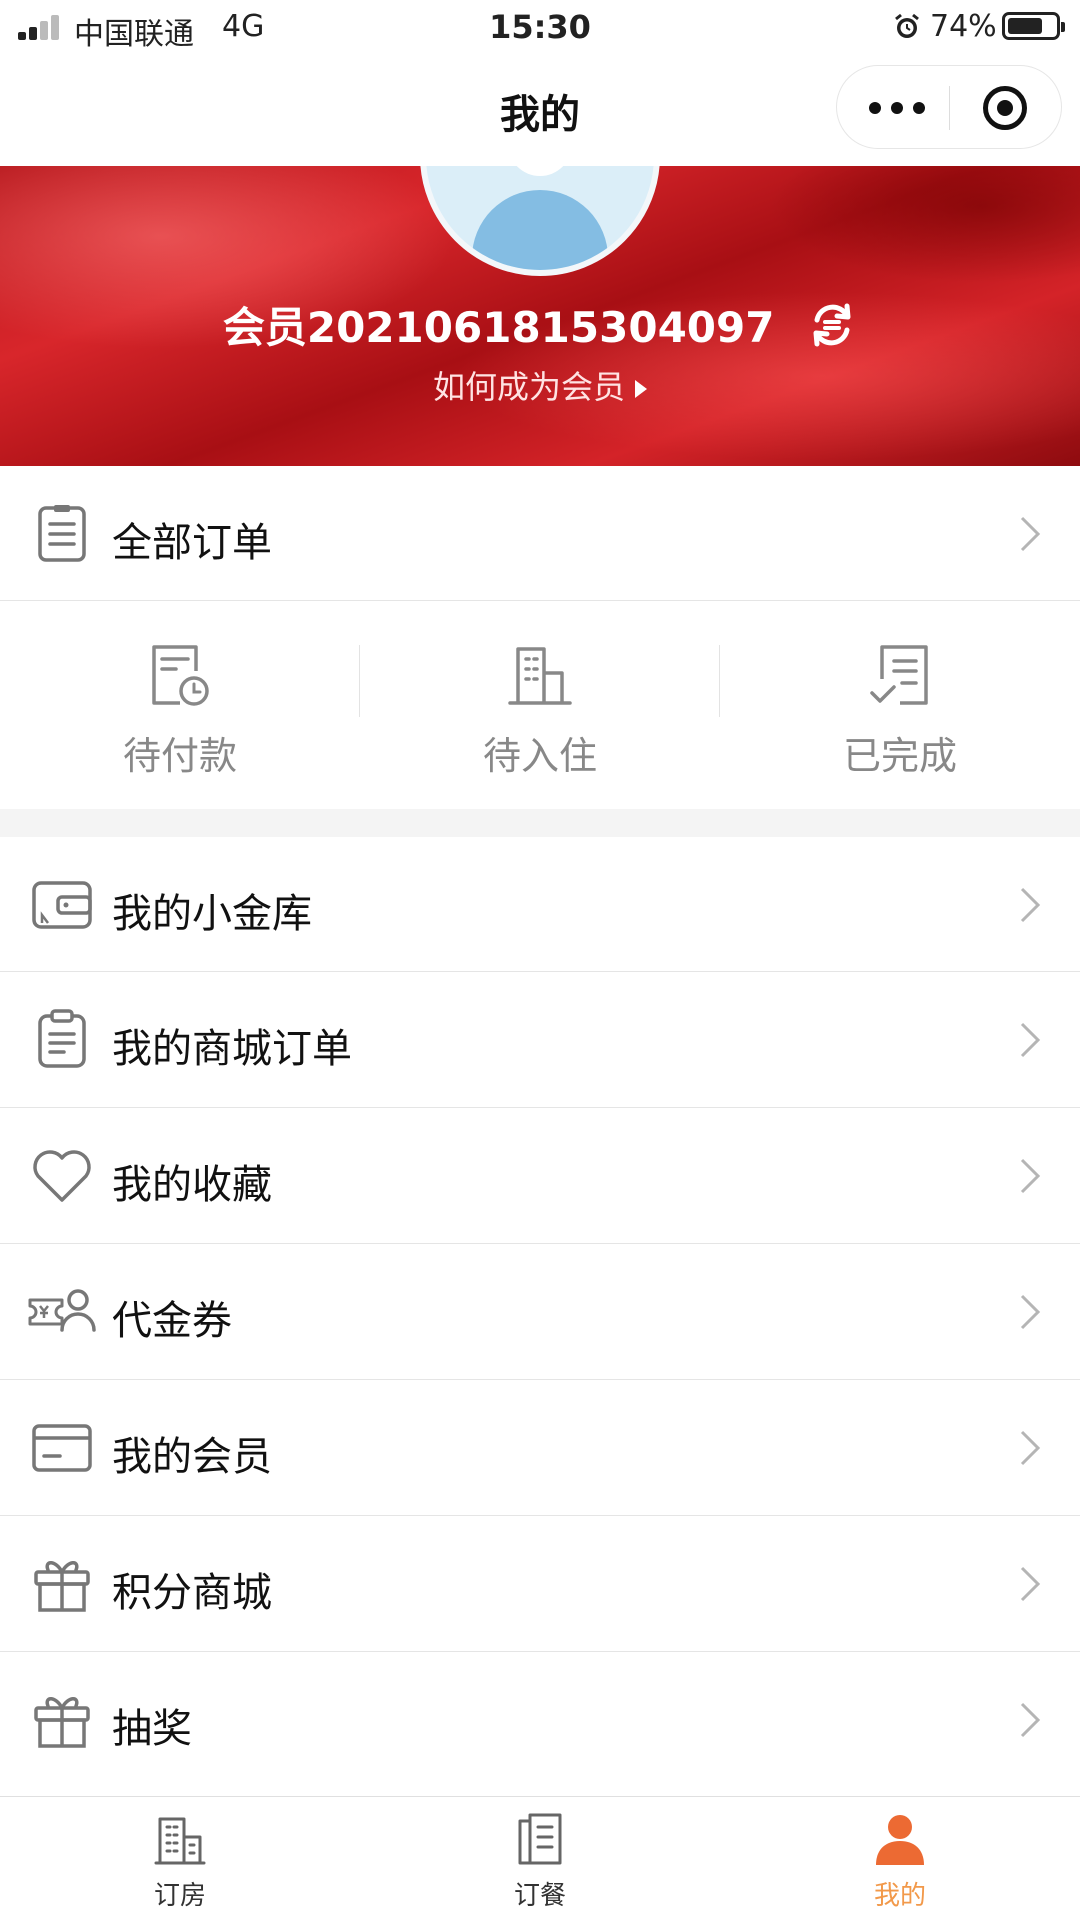 The height and width of the screenshot is (1920, 1080). What do you see at coordinates (540, 533) in the screenshot?
I see `all-orders-row: 全部订单` at bounding box center [540, 533].